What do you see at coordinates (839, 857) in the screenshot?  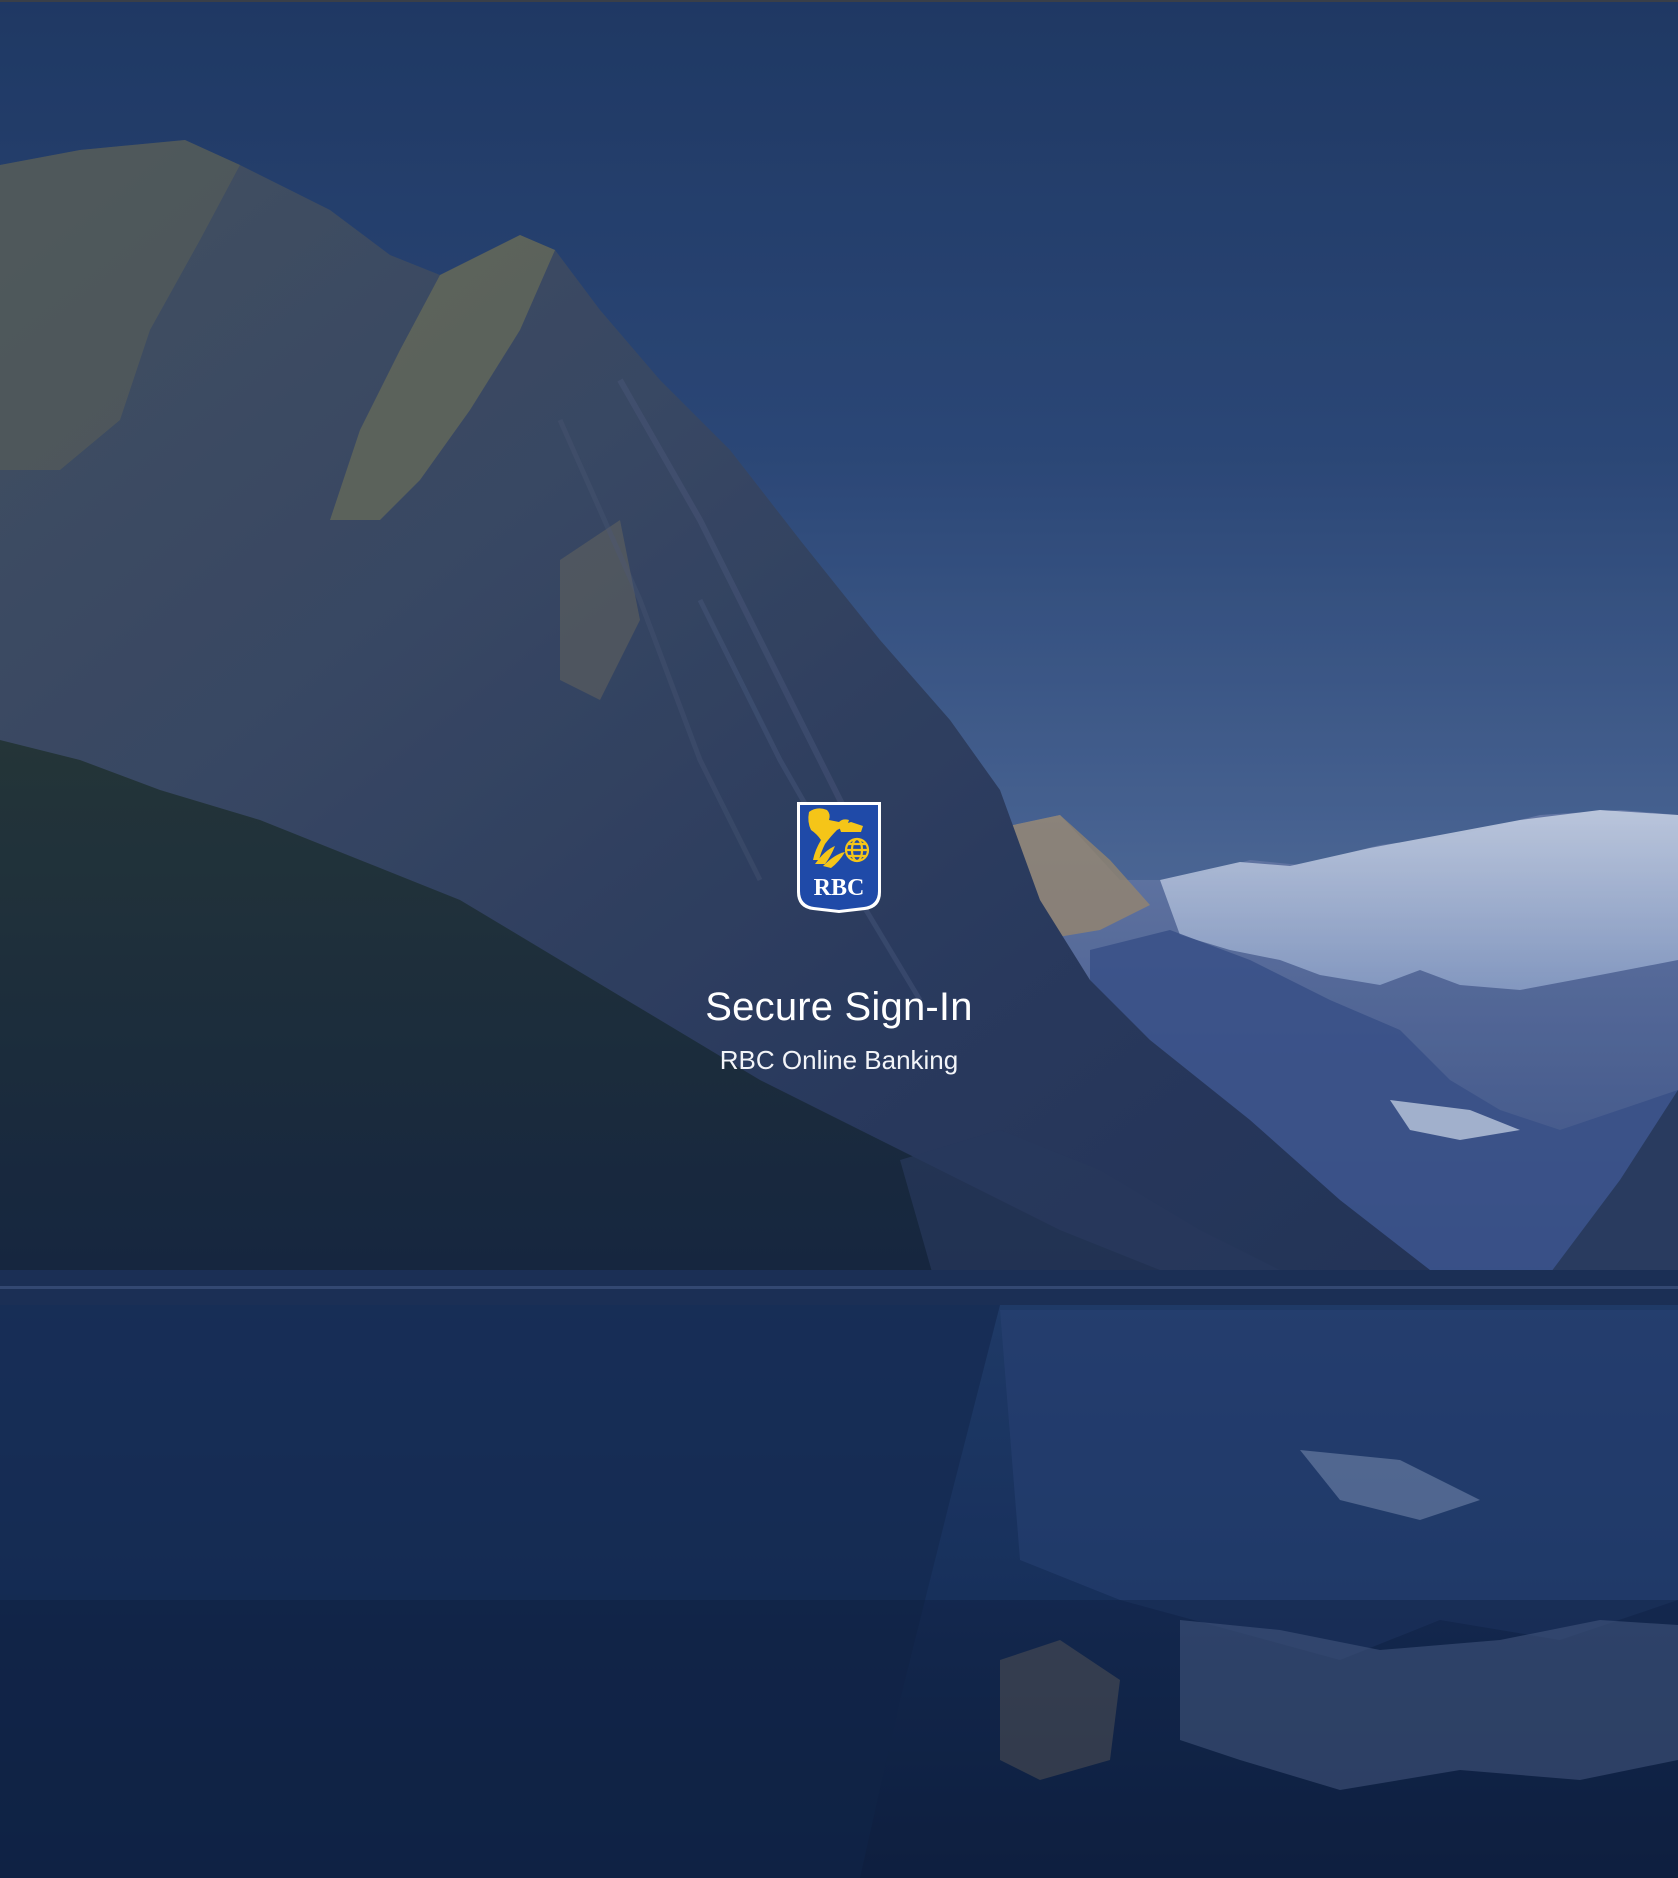 I see `rbc-shield-logo: RBC` at bounding box center [839, 857].